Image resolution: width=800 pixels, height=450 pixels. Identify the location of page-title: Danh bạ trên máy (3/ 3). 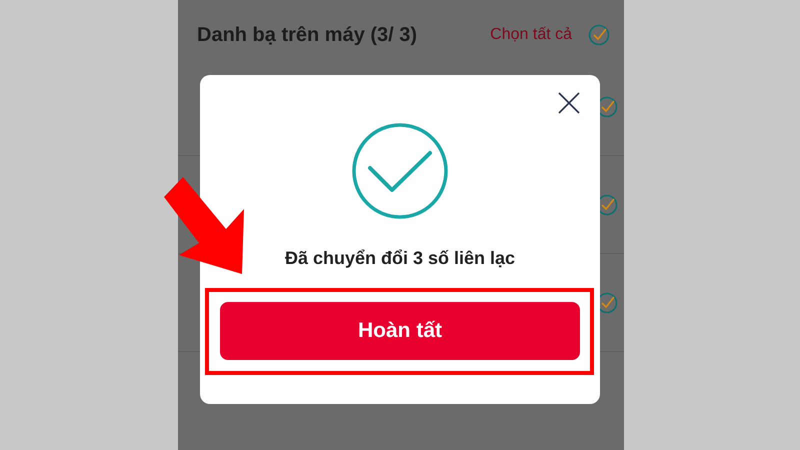
(307, 35).